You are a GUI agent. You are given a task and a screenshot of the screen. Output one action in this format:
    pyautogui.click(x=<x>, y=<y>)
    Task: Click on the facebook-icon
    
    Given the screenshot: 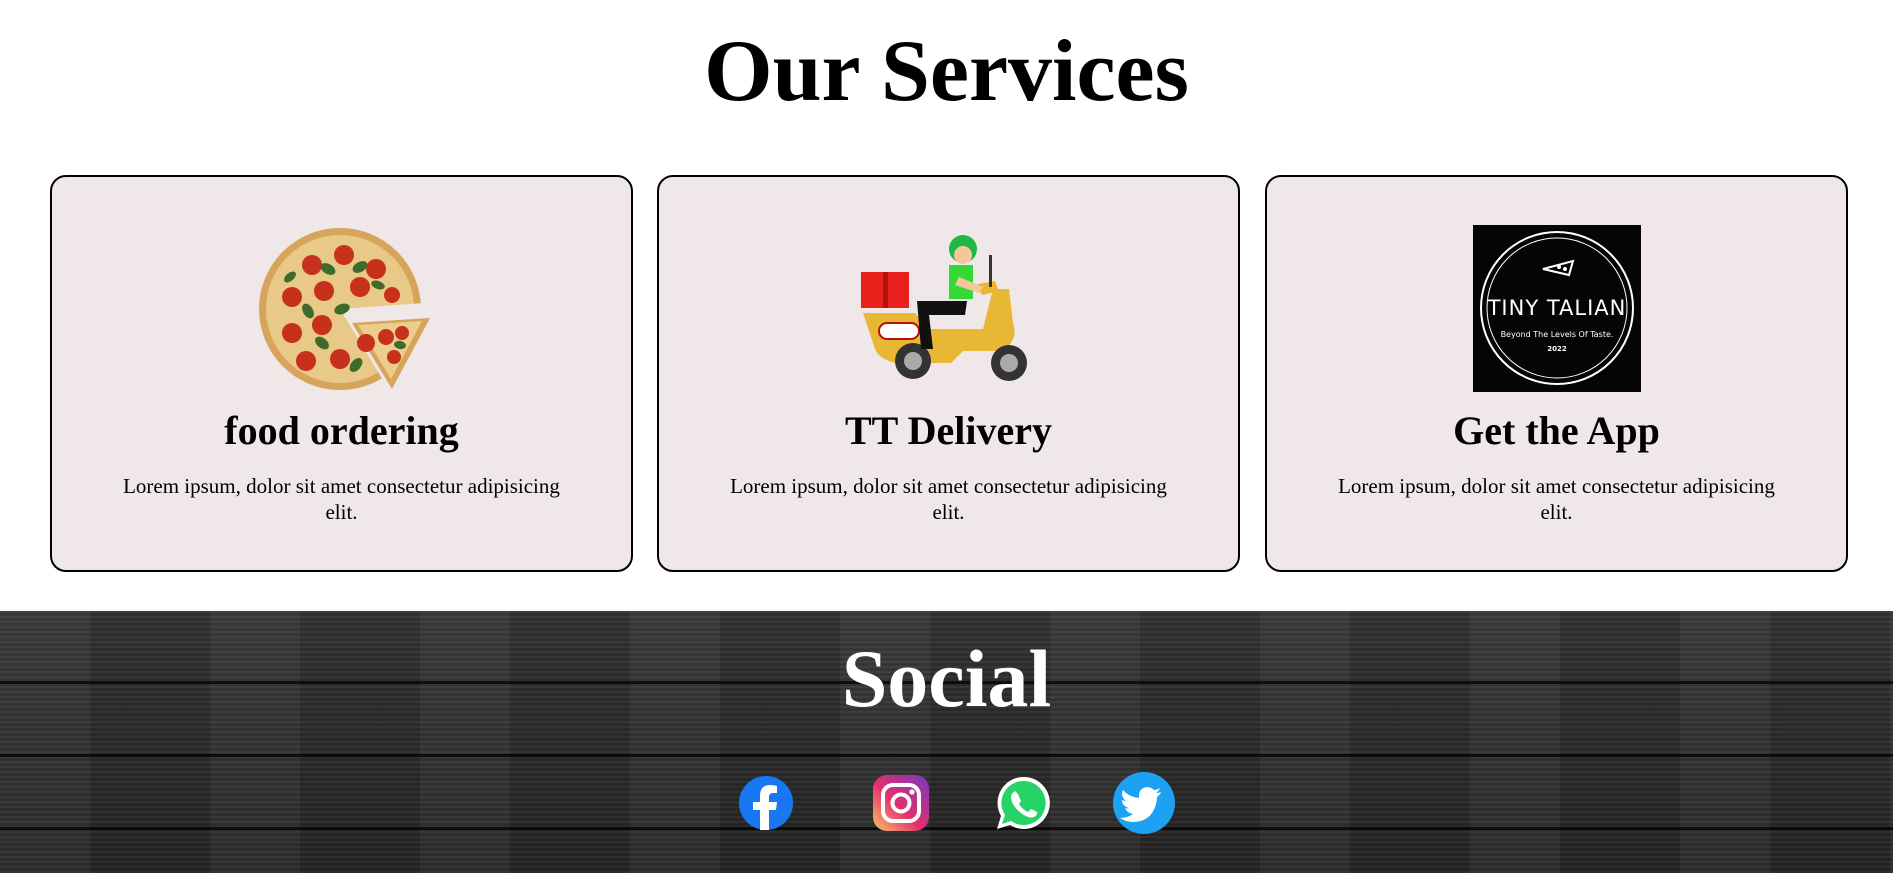 What is the action you would take?
    pyautogui.click(x=766, y=803)
    